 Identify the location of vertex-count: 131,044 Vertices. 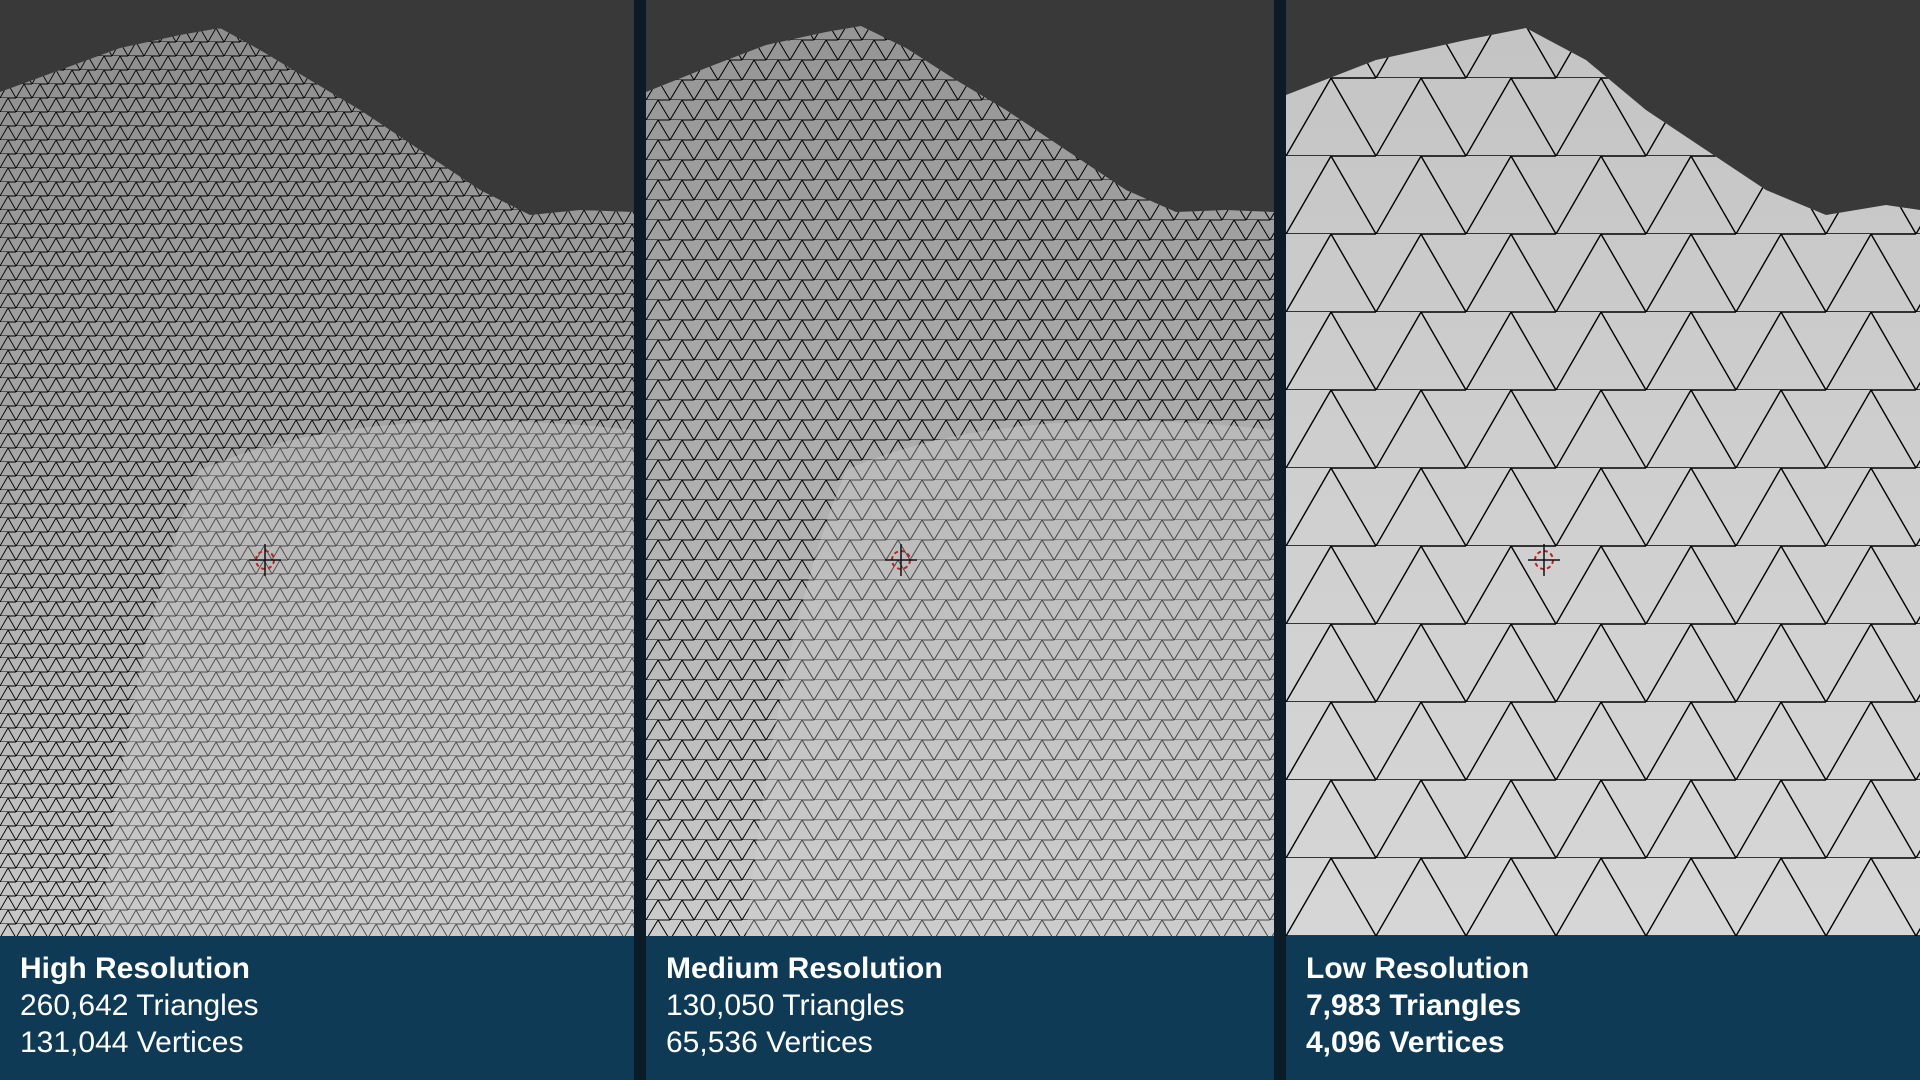
(132, 1042).